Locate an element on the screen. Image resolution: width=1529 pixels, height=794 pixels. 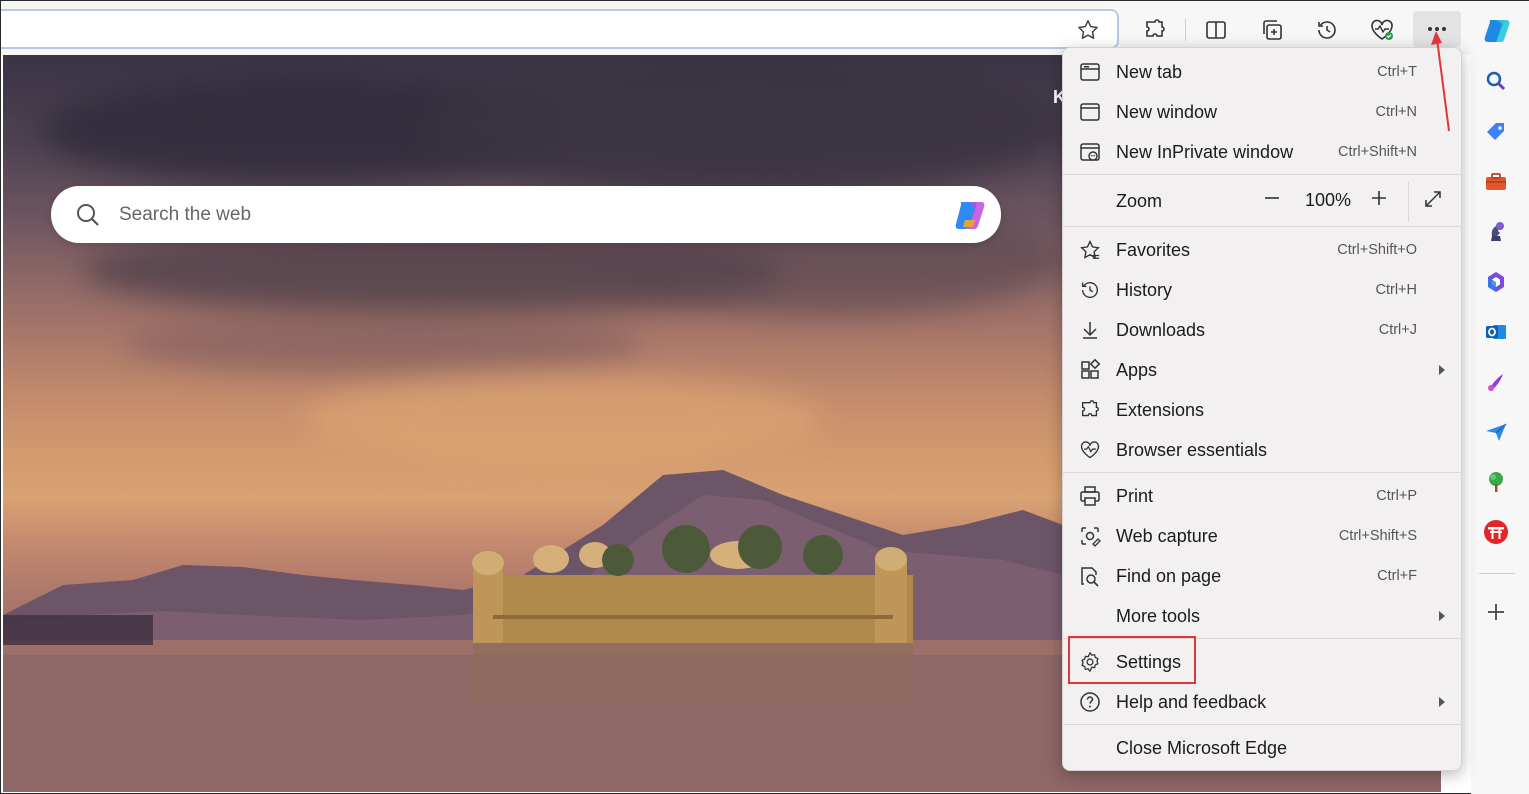
menu-item-find-on-page: Find on page Ctrl+F is located at coordinates (1262, 576).